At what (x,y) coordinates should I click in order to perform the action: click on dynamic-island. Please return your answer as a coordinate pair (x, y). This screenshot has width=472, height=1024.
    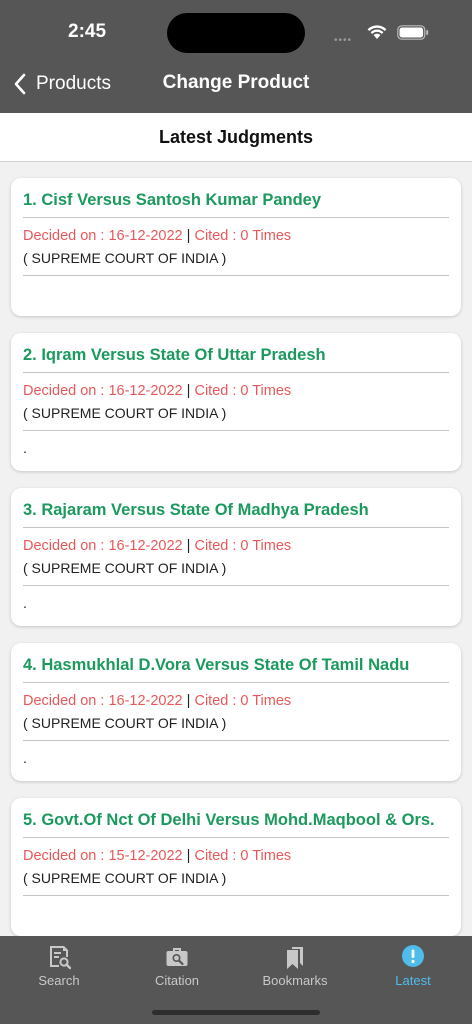
    Looking at the image, I should click on (236, 33).